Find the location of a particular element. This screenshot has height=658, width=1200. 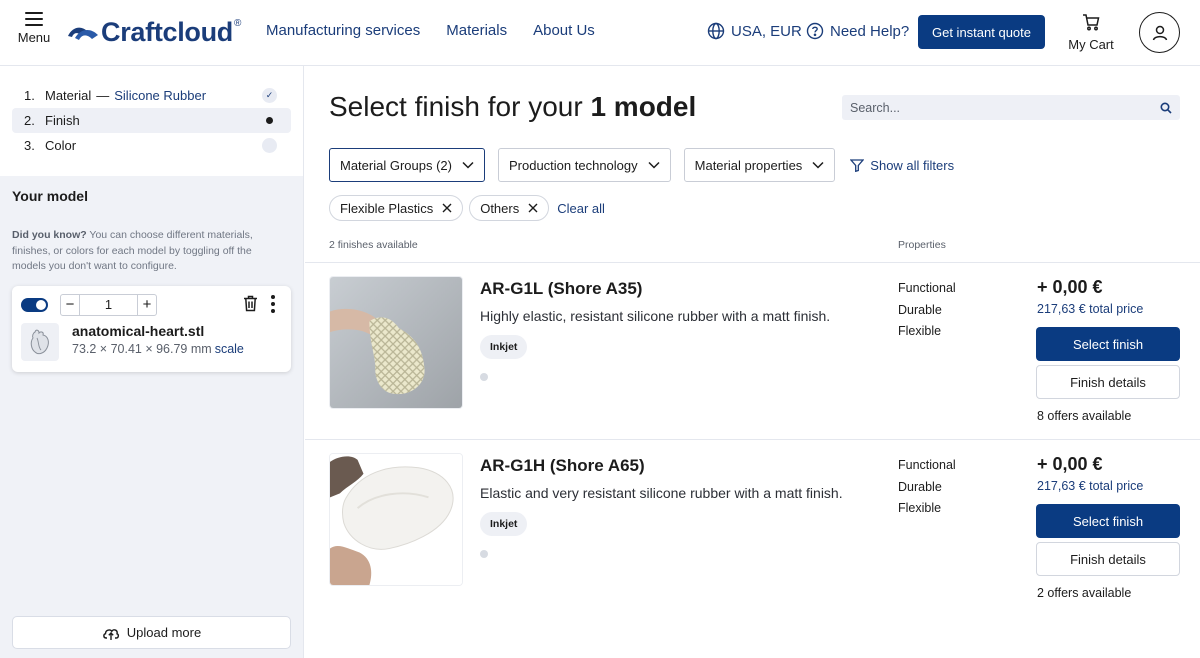

step-label: Color is located at coordinates (61, 145).